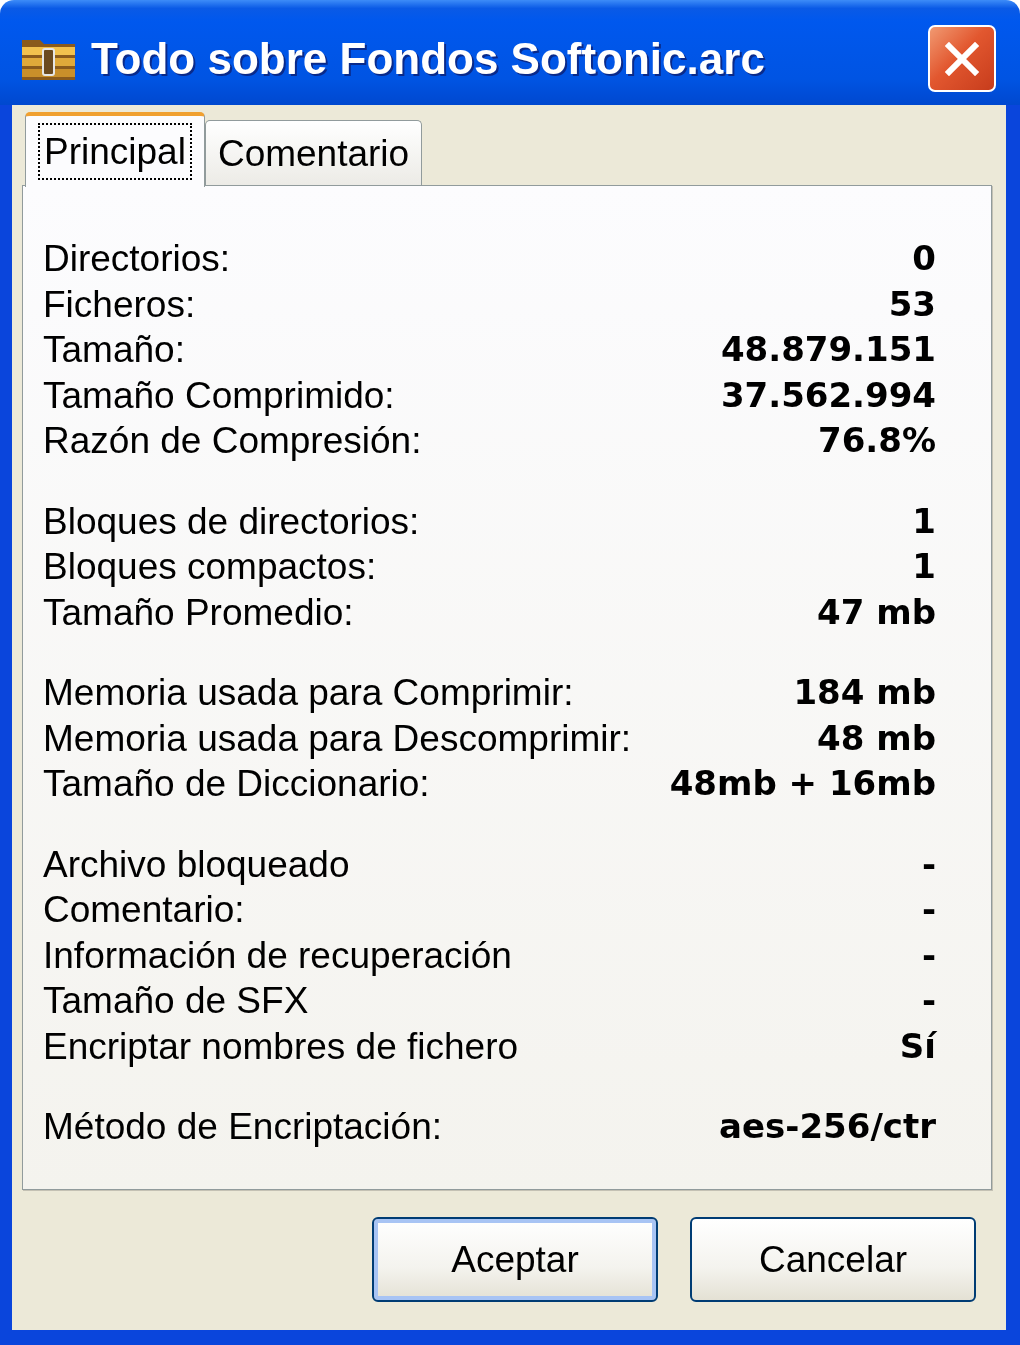 The height and width of the screenshot is (1345, 1020). Describe the element at coordinates (277, 955) in the screenshot. I see `field-label: Información de recuperación` at that location.